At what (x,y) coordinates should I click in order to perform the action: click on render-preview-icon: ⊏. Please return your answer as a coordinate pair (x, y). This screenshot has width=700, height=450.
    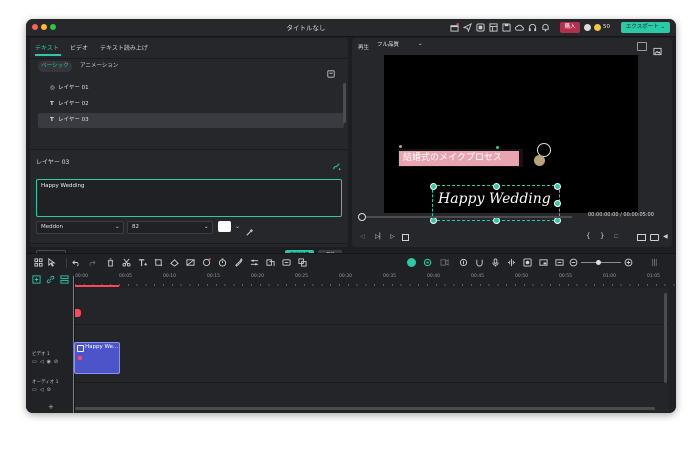
    Looking at the image, I should click on (616, 236).